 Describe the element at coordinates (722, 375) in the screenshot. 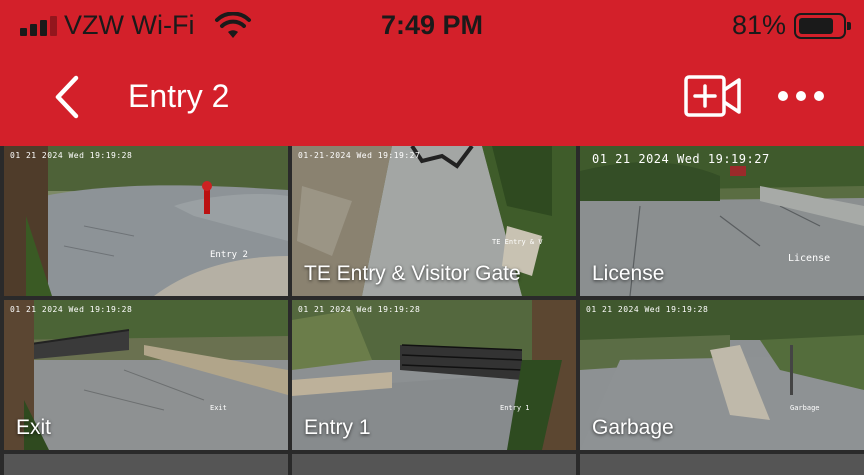

I see `camera-tile-garbage: 01 21 2024 Wed 19:19:28 Garbage Garbage` at that location.